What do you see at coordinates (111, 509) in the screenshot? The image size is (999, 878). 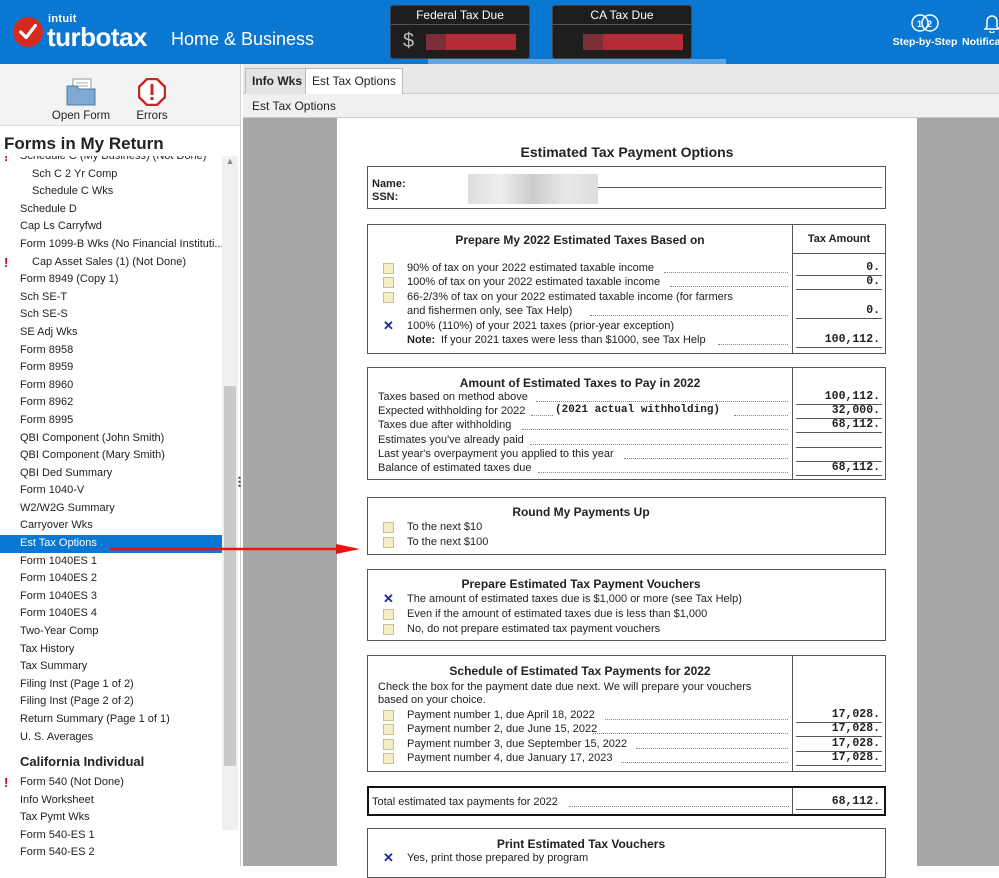 I see `form-list-item: W2/W2G Summary` at bounding box center [111, 509].